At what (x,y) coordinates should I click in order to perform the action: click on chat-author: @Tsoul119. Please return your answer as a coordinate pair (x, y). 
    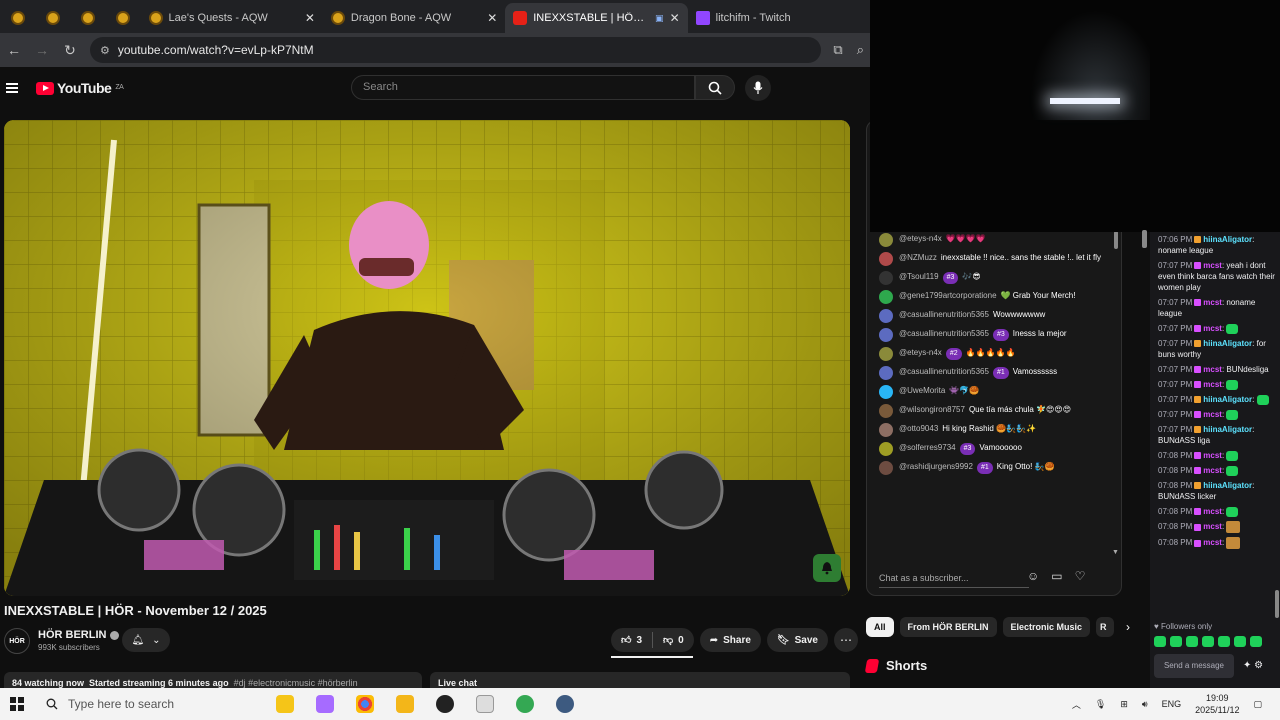
    Looking at the image, I should click on (919, 276).